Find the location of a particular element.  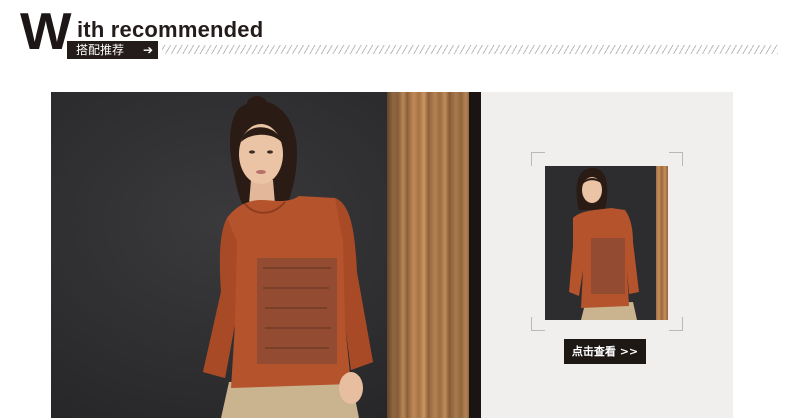

header-big-letter: W is located at coordinates (46, 32).